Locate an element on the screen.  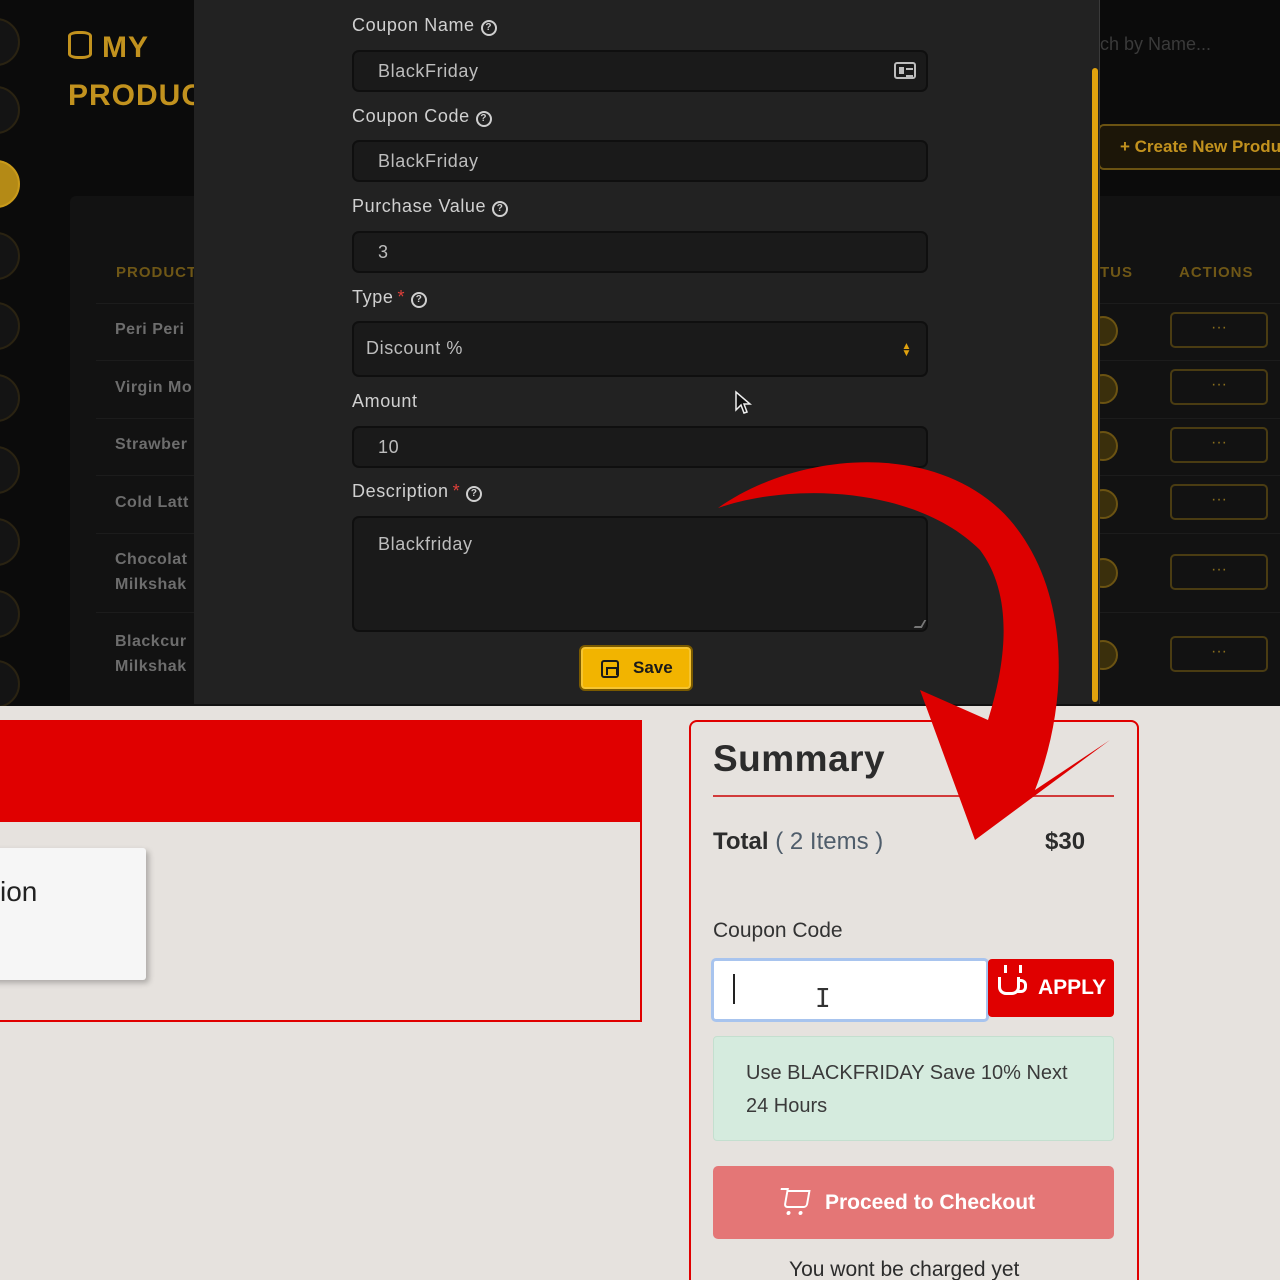
table-row-name: Cold Latt is located at coordinates (152, 502).